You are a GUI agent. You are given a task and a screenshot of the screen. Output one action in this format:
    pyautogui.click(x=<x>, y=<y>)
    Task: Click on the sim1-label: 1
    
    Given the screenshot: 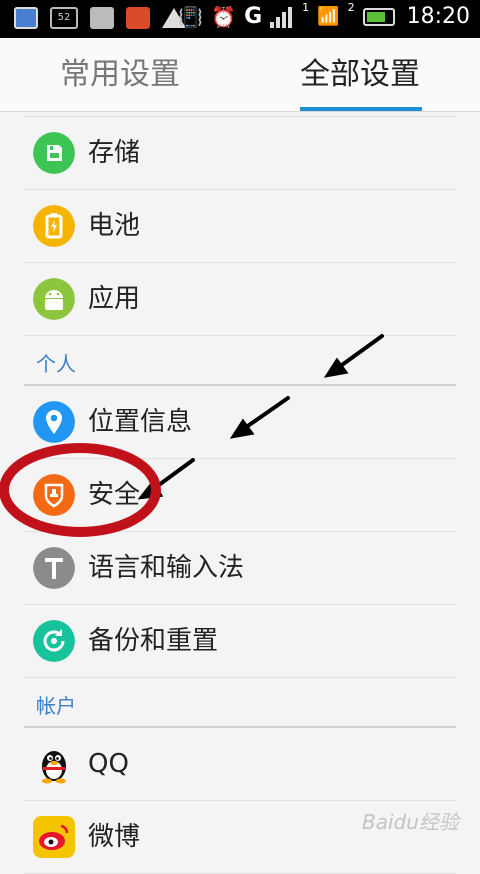 What is the action you would take?
    pyautogui.click(x=306, y=7)
    